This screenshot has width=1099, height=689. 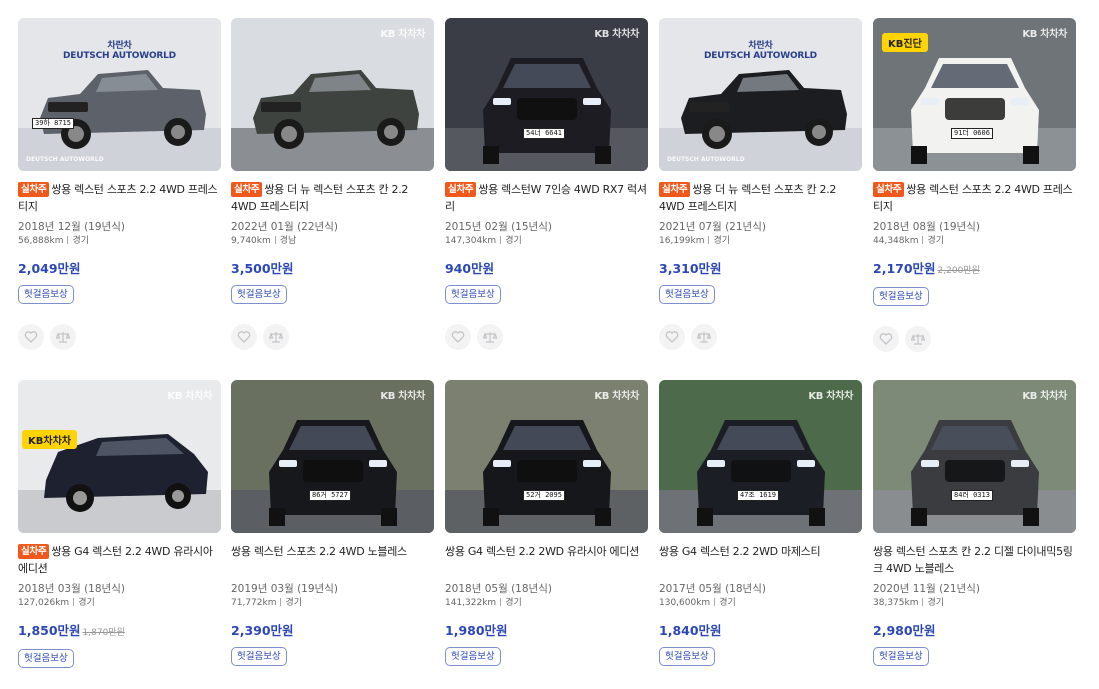 I want to click on car-photo: KB 차차차, so click(x=332, y=94).